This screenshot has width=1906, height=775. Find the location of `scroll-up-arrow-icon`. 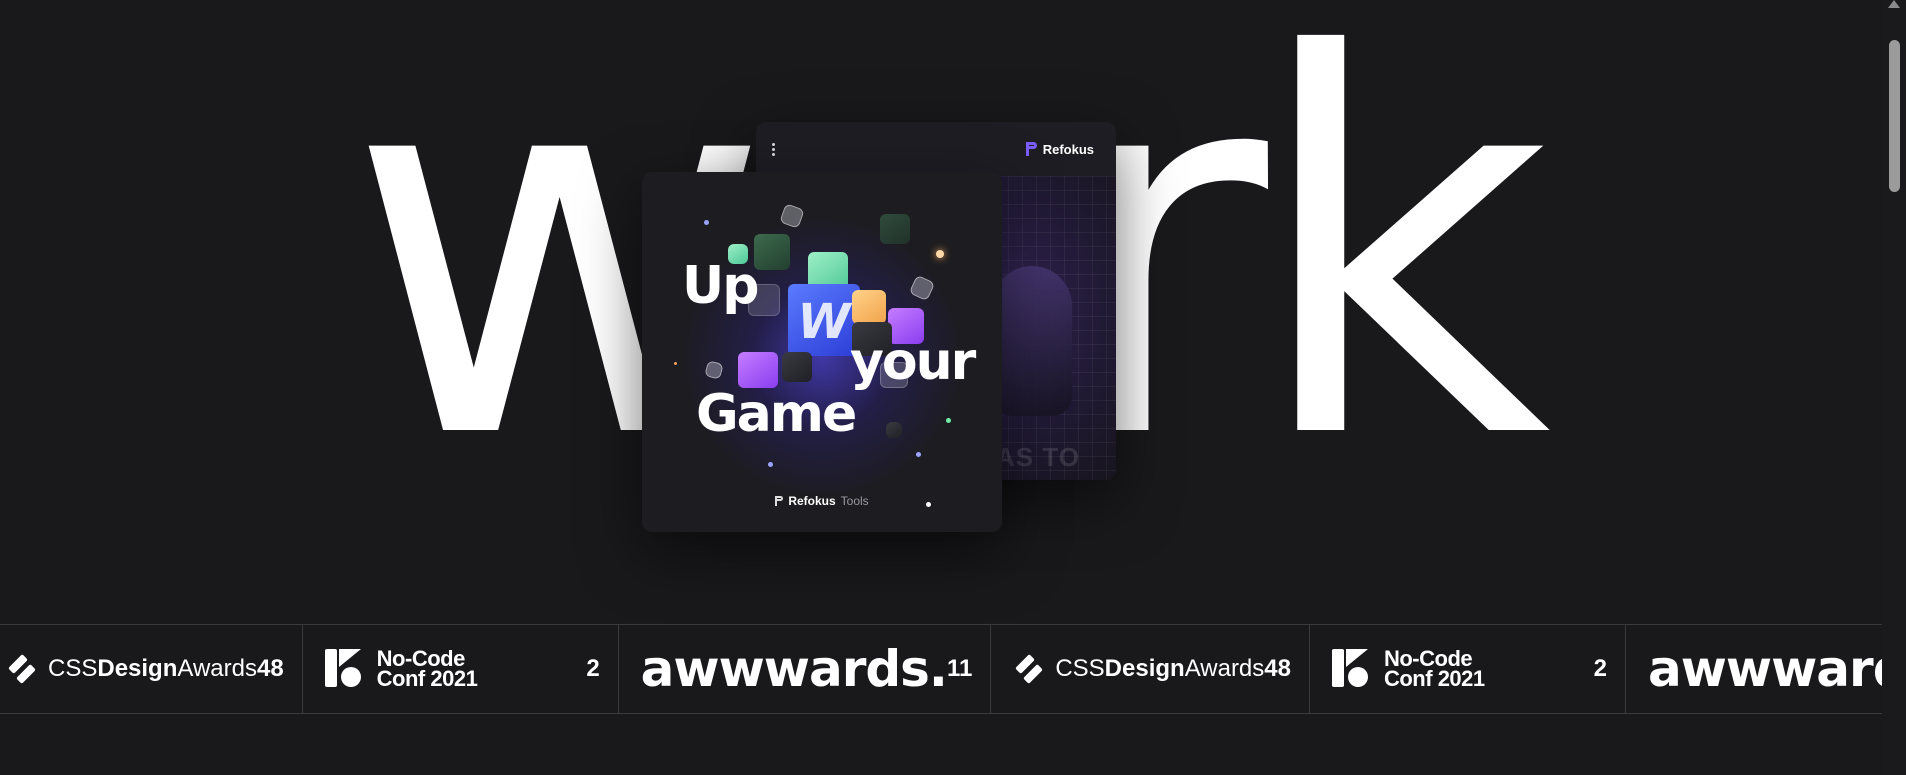

scroll-up-arrow-icon is located at coordinates (1894, 4).